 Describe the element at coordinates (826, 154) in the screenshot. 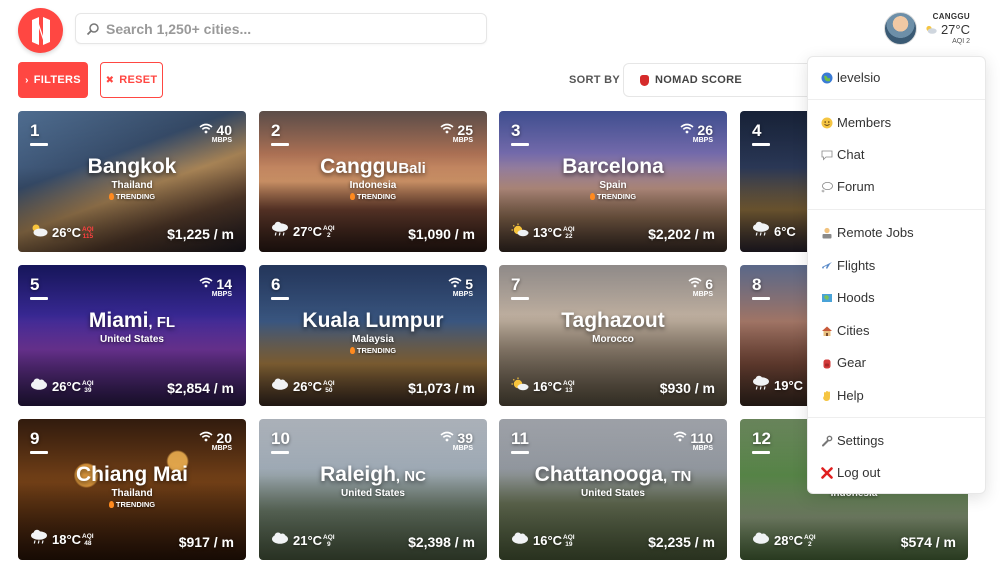

I see `speech-bubble-icon` at that location.